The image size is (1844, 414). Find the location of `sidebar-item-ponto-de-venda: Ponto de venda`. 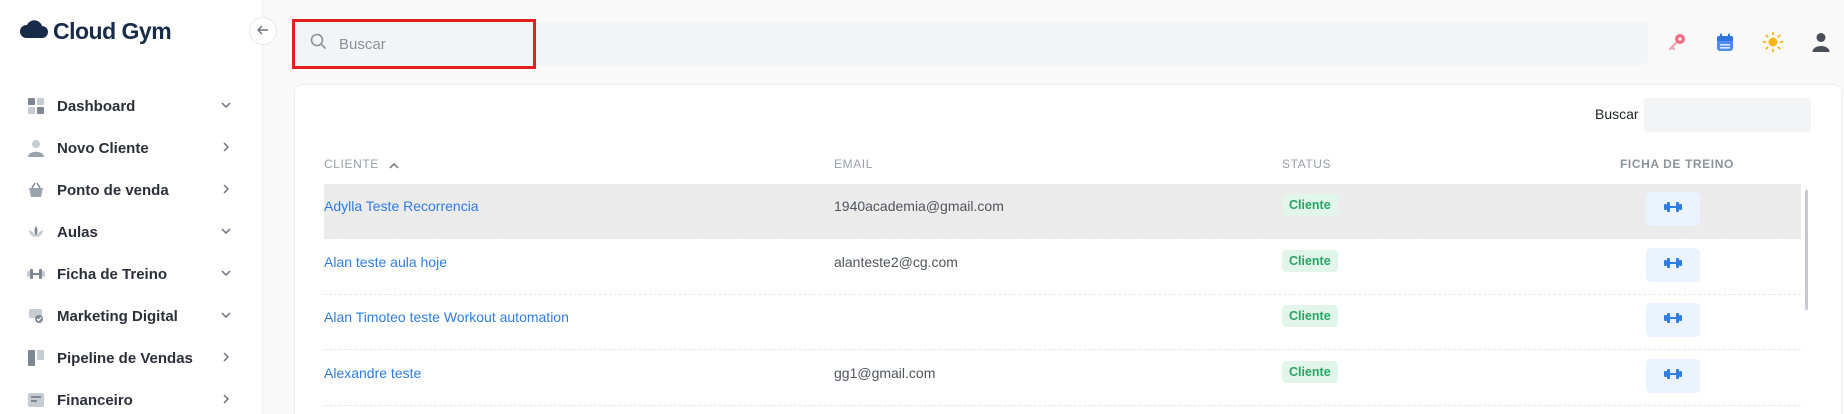

sidebar-item-ponto-de-venda: Ponto de venda is located at coordinates (131, 190).